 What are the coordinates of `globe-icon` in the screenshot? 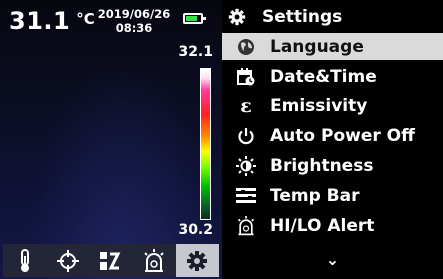 It's located at (246, 47).